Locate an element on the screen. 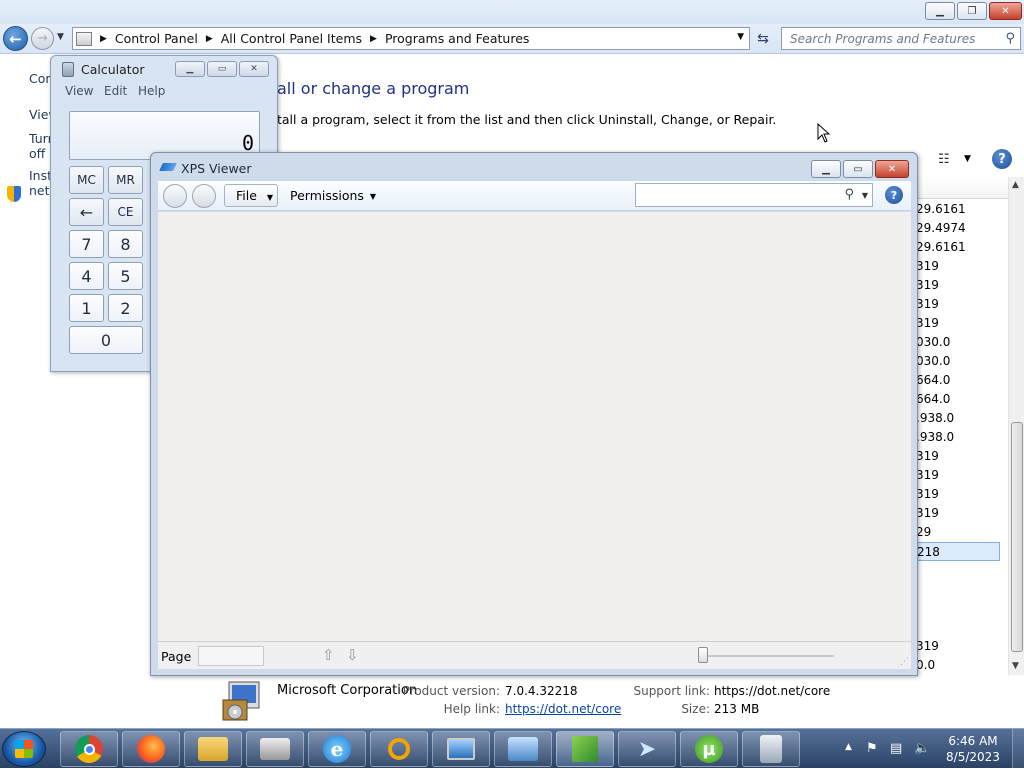 This screenshot has width=1024, height=769. show-hidden-icons-icon: ▲ is located at coordinates (848, 747).